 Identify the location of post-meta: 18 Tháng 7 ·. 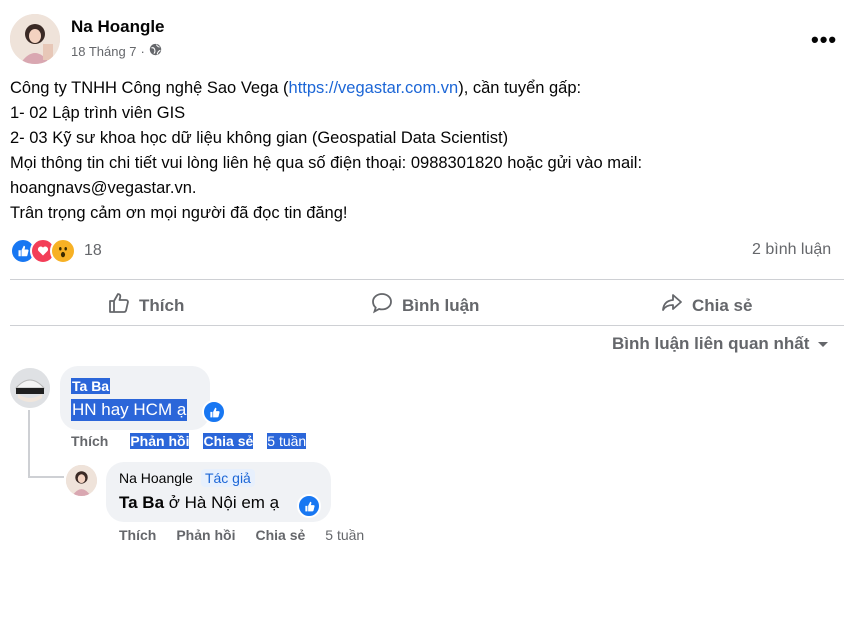
(116, 51).